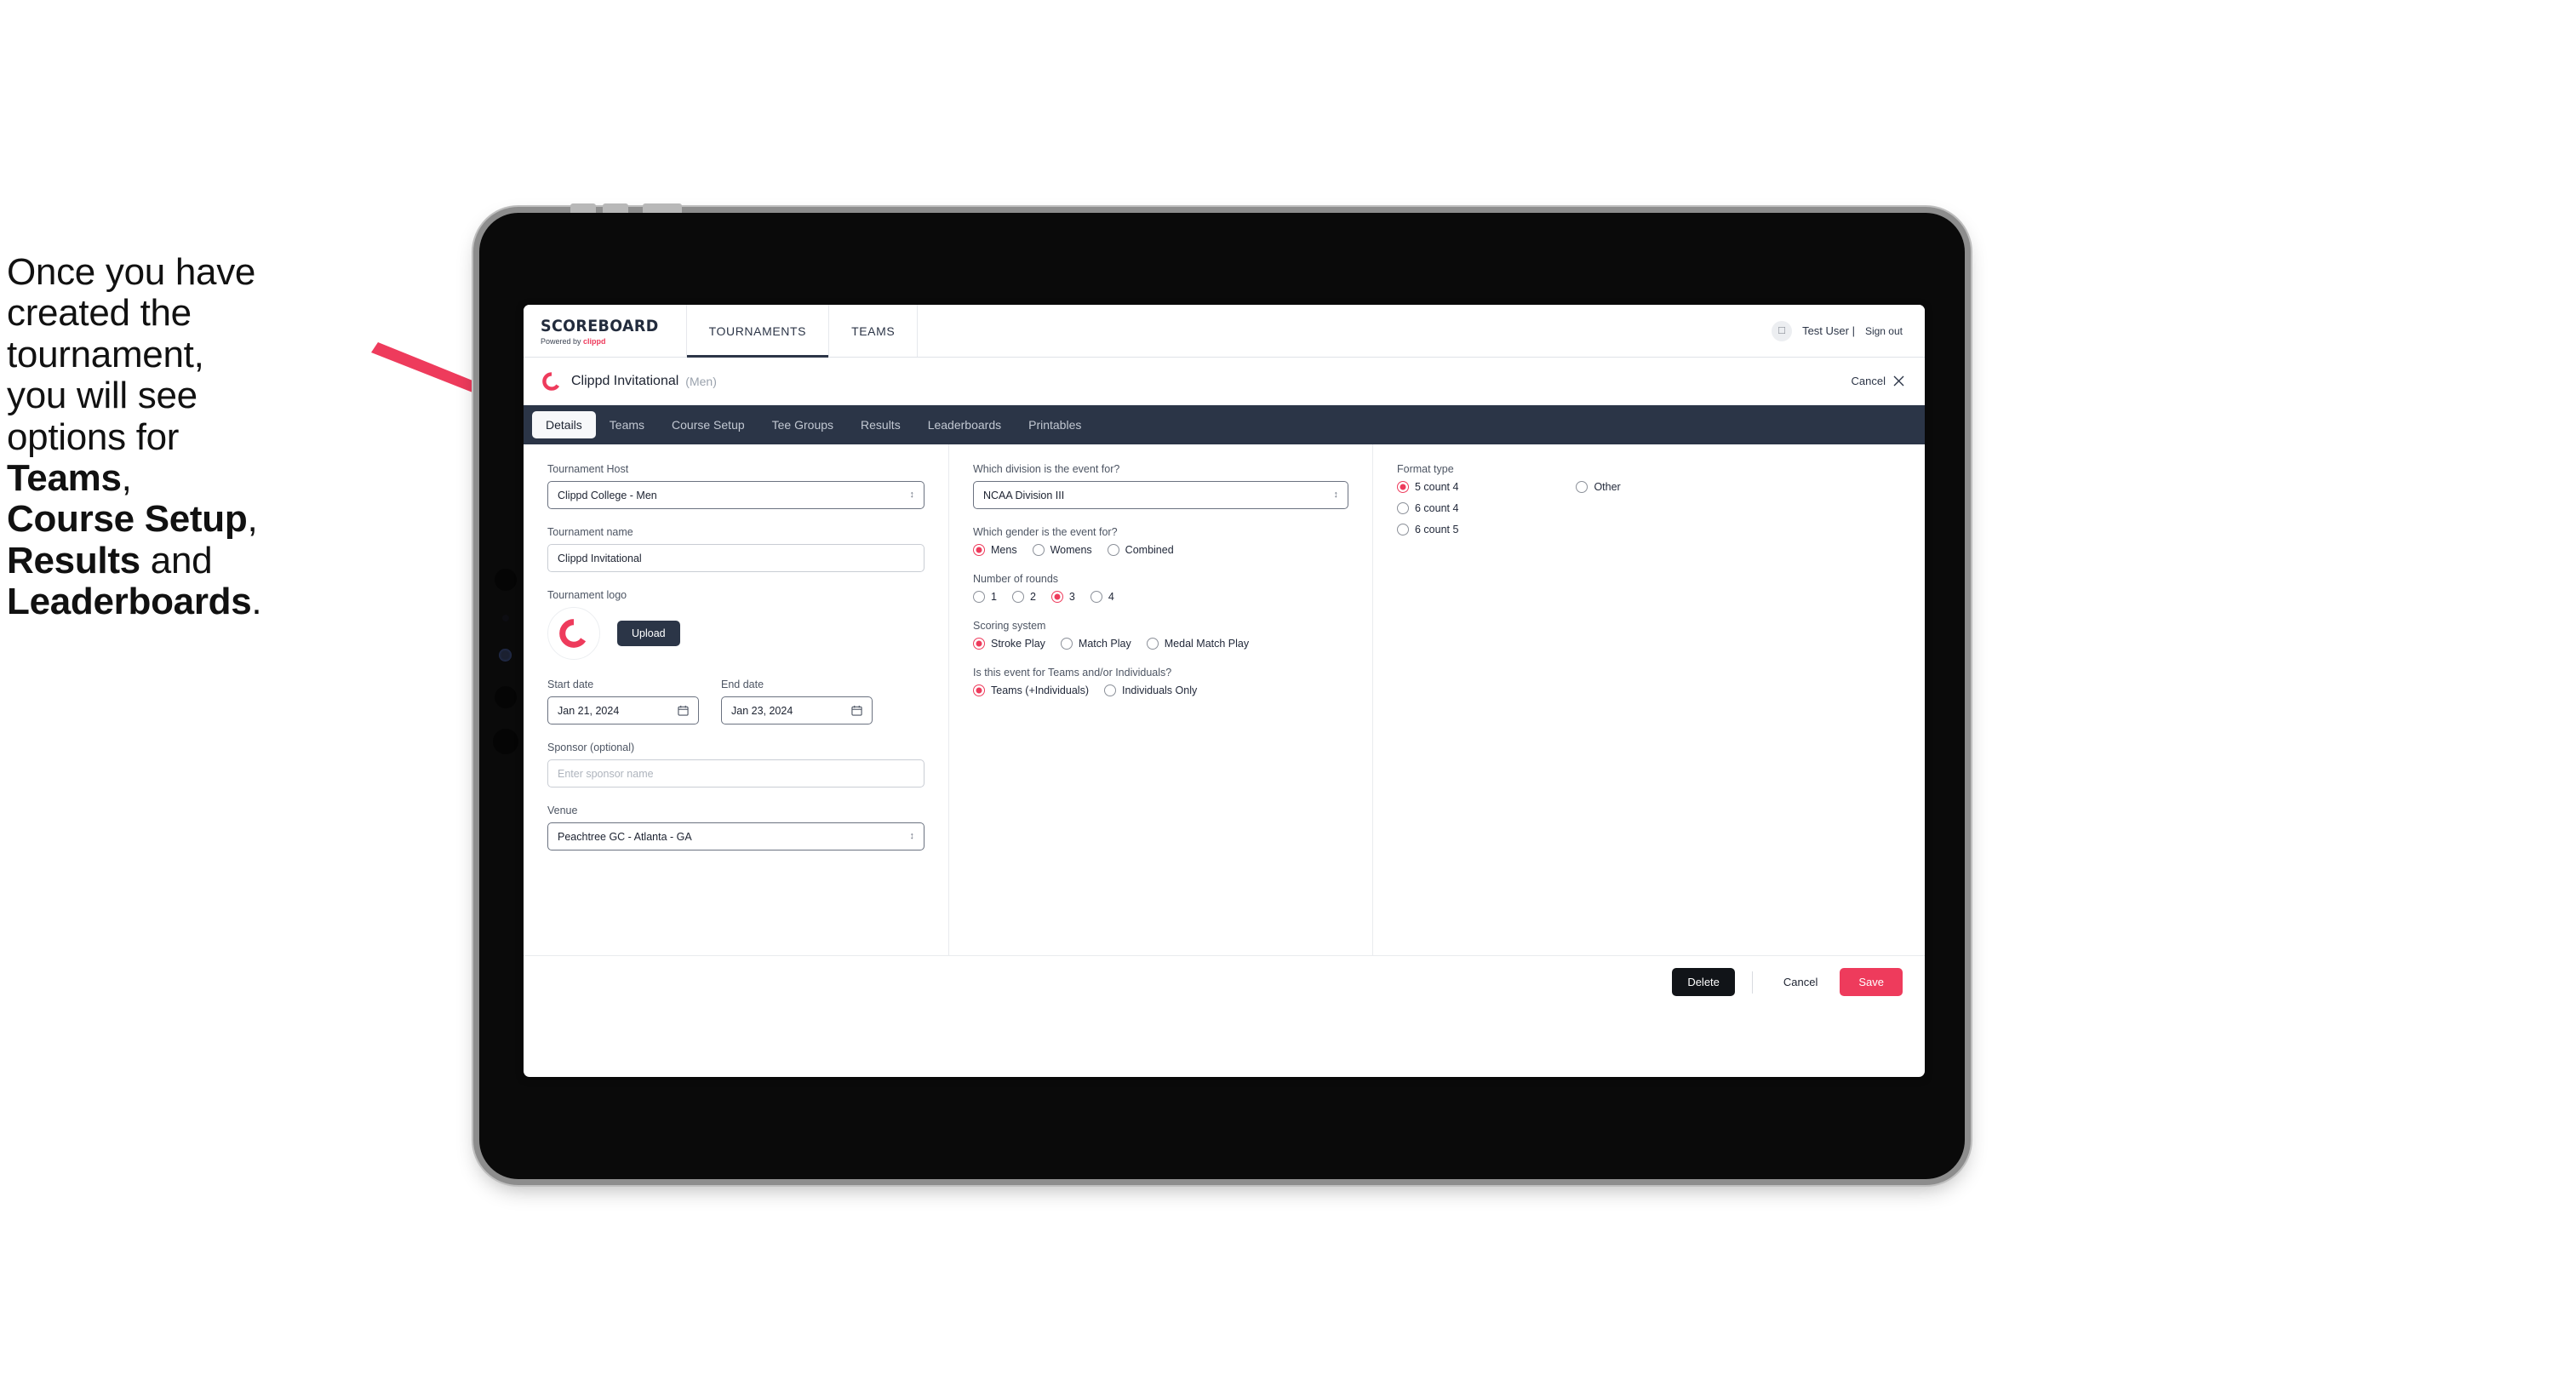 Image resolution: width=2576 pixels, height=1386 pixels. I want to click on teams-individuals-radio-group: Teams (+Individuals) Individuals Only, so click(1161, 690).